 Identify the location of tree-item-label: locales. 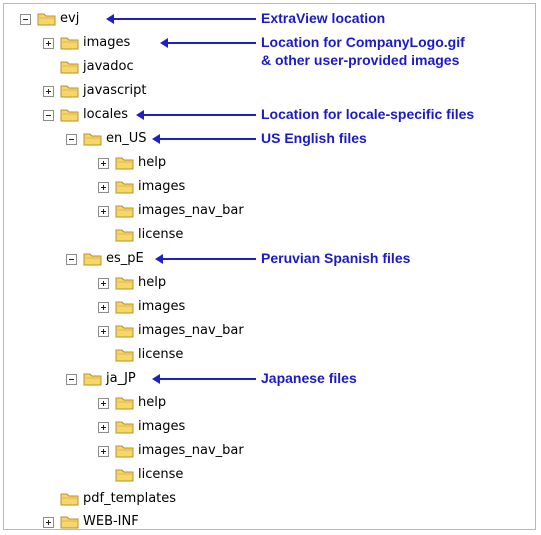
(106, 114).